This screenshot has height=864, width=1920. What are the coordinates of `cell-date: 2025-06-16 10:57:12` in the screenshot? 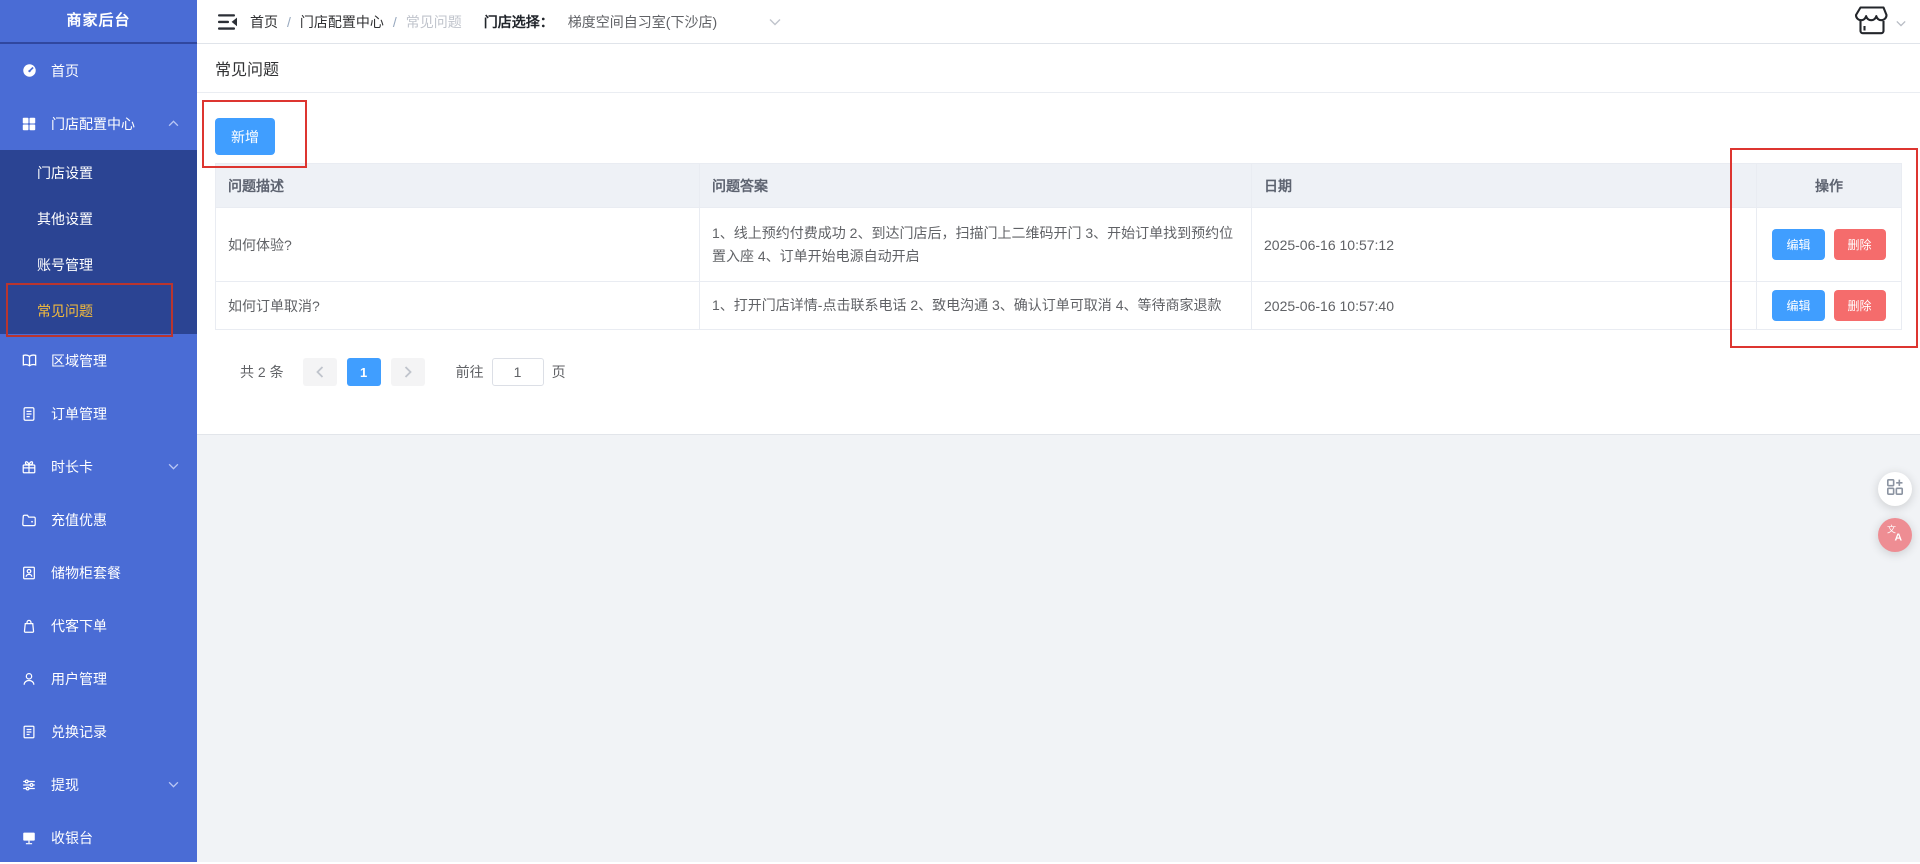 It's located at (1504, 245).